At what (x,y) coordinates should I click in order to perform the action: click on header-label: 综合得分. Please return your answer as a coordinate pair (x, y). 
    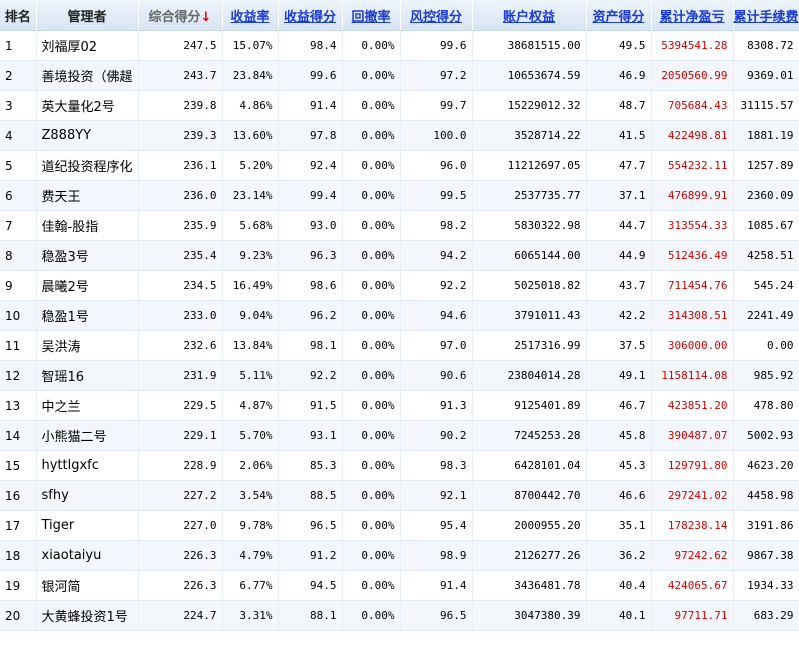
    Looking at the image, I should click on (174, 17).